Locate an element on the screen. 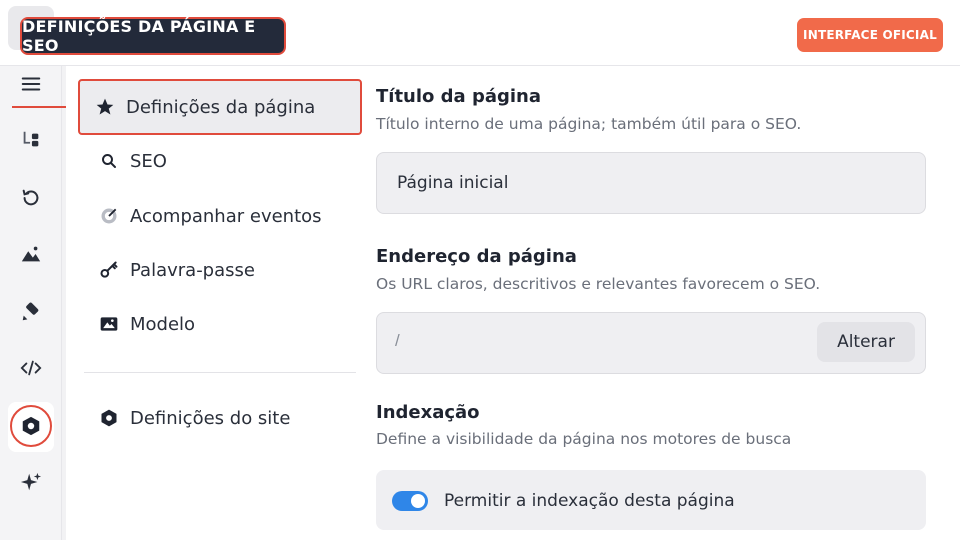 This screenshot has width=960, height=540. page-title-badge: DEFINIÇÕES DA PÁGINA E SEO is located at coordinates (153, 36).